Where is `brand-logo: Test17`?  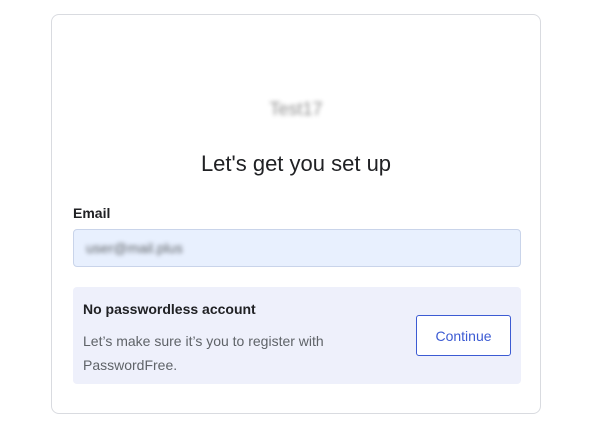 brand-logo: Test17 is located at coordinates (296, 109).